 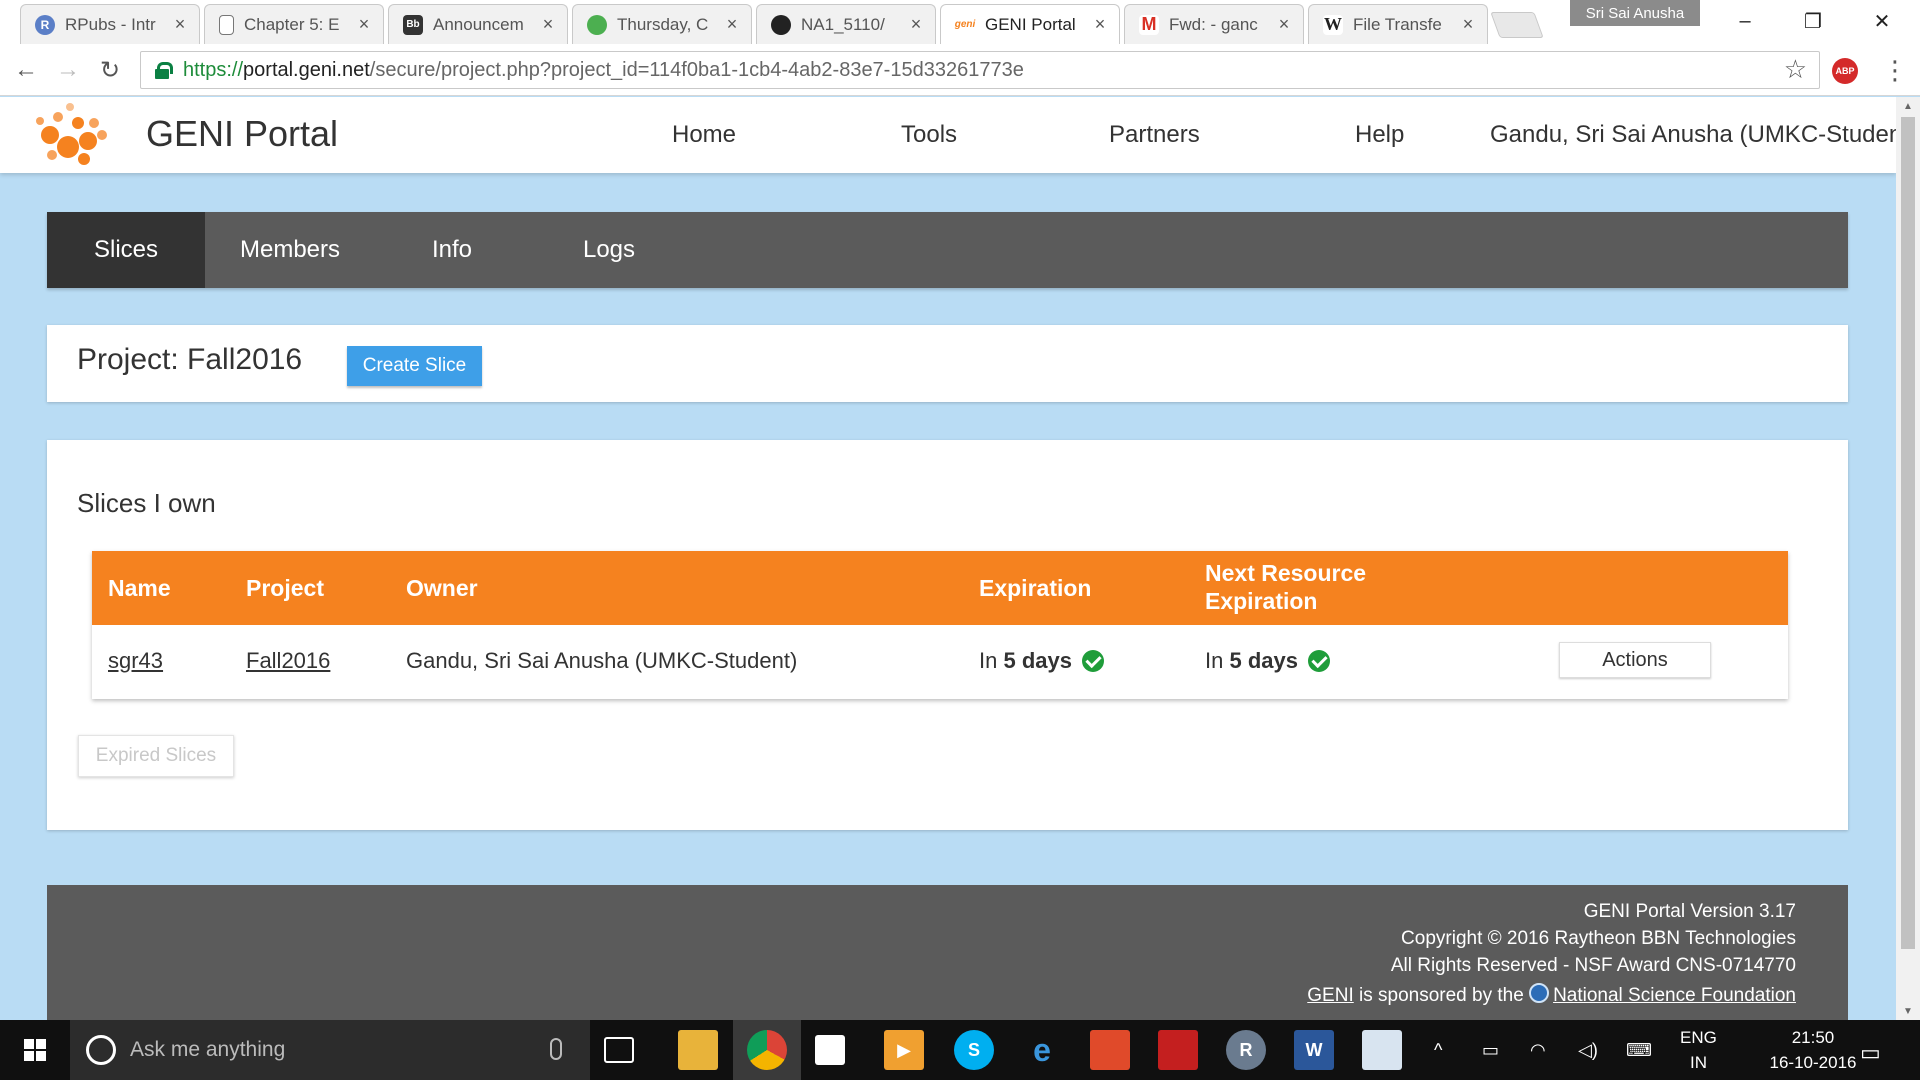 What do you see at coordinates (1030, 24) in the screenshot?
I see `browser-tab-geni: geni GENI Portal ×` at bounding box center [1030, 24].